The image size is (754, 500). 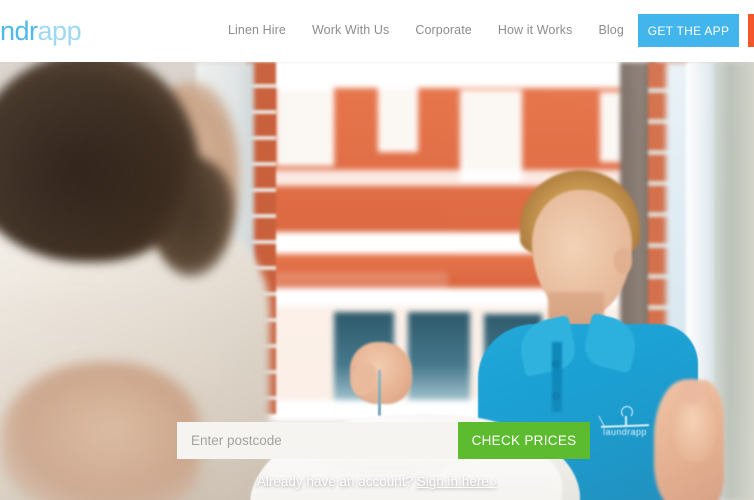 I want to click on nav-item-linen-hire: Linen Hire, so click(x=257, y=30).